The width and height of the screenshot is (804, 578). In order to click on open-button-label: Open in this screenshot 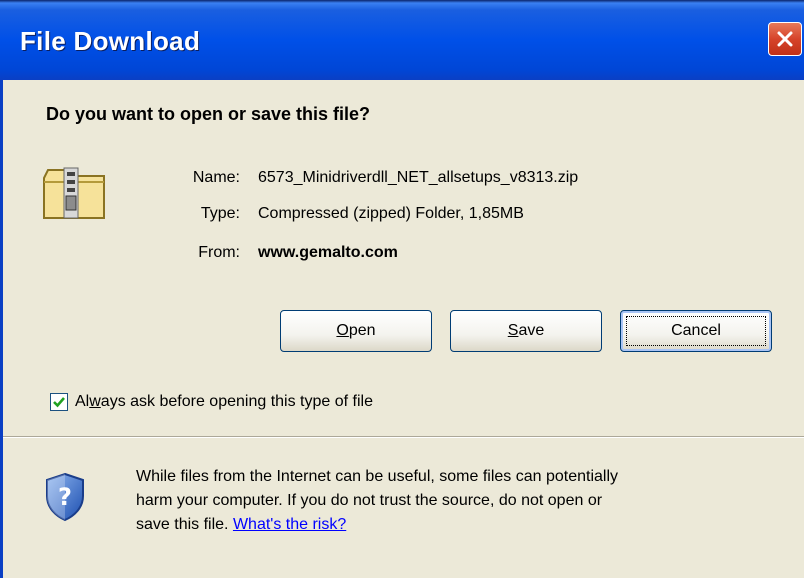, I will do `click(356, 330)`.